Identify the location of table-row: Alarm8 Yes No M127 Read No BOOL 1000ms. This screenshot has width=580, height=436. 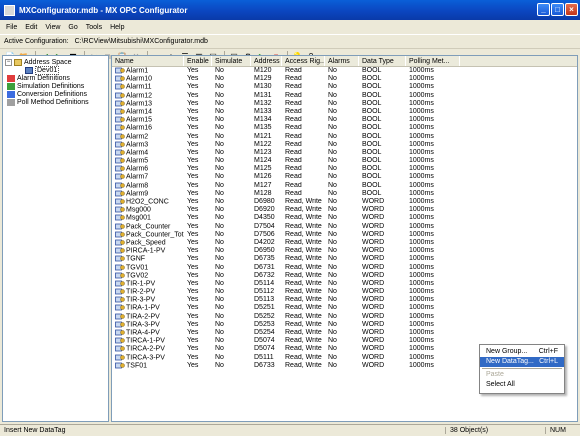
(344, 186).